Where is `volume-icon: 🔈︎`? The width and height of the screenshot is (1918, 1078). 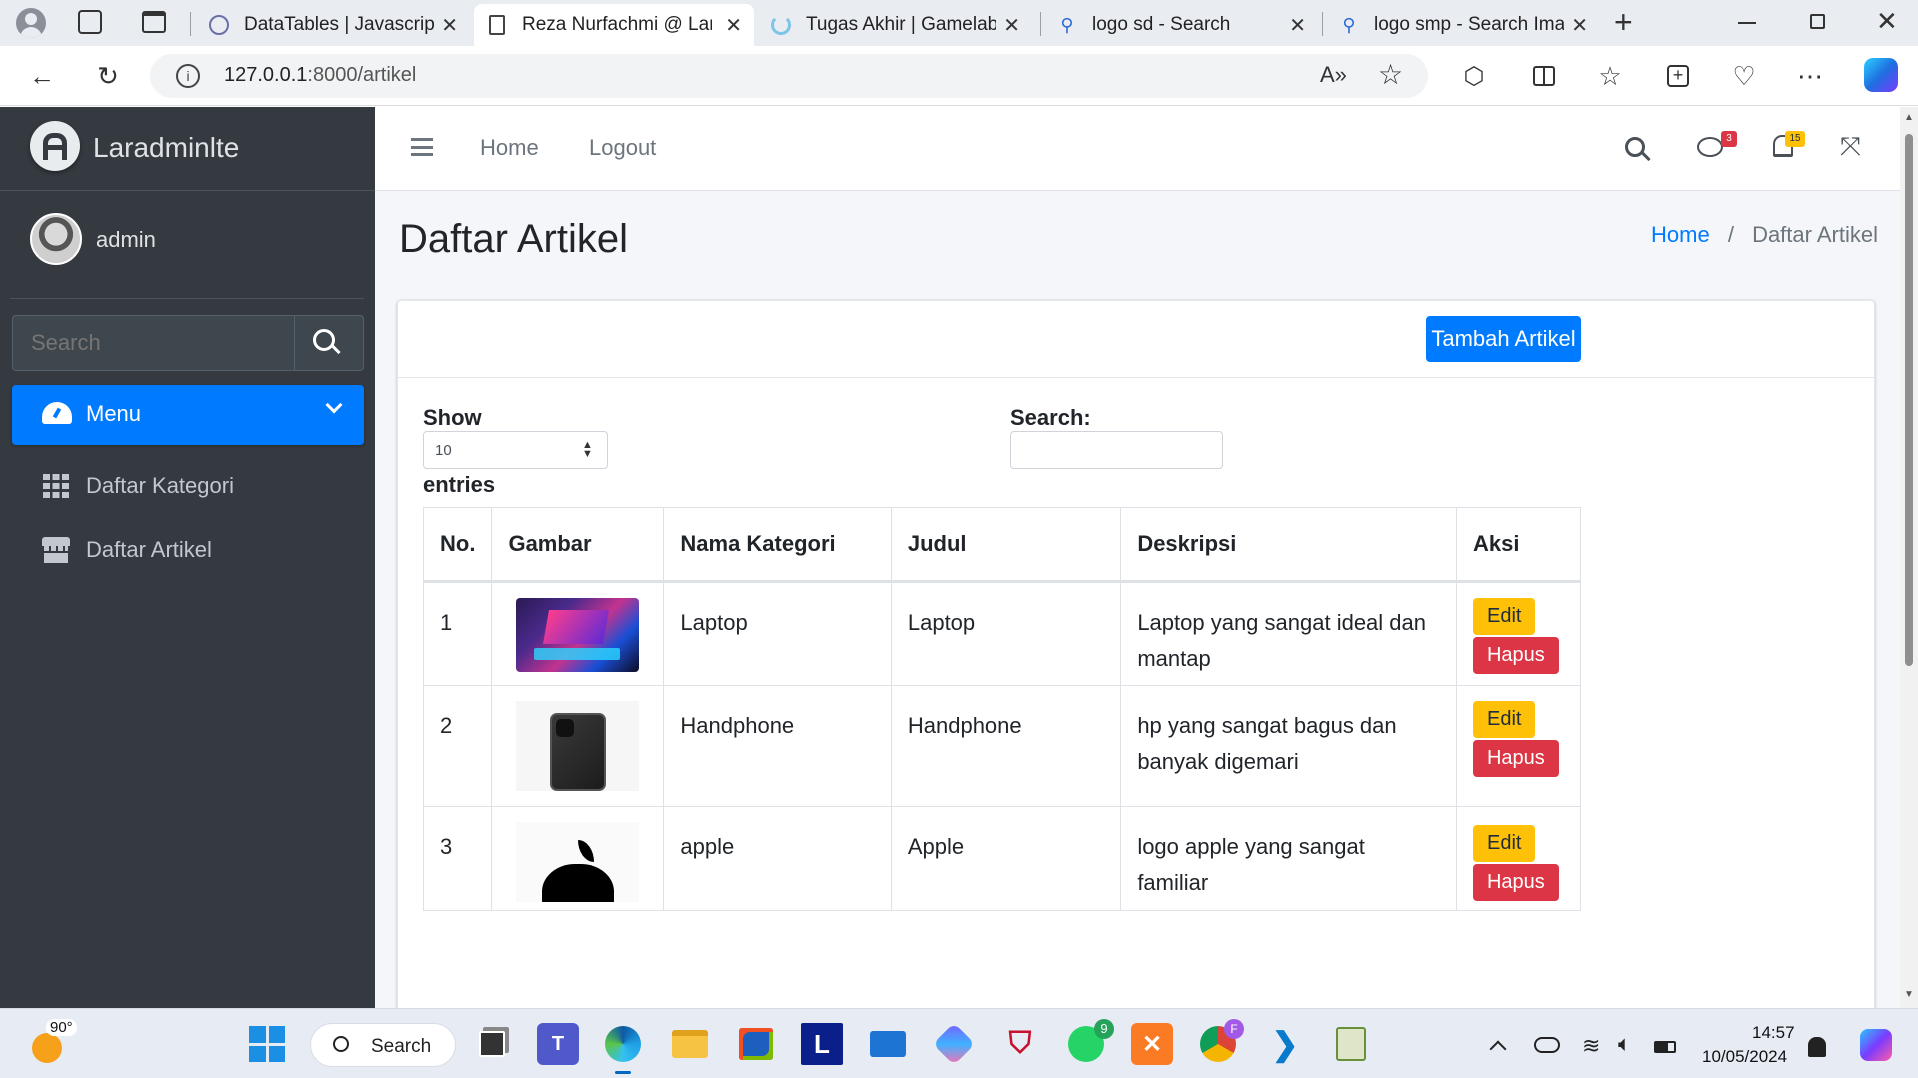
volume-icon: 🔈︎ is located at coordinates (1624, 1044).